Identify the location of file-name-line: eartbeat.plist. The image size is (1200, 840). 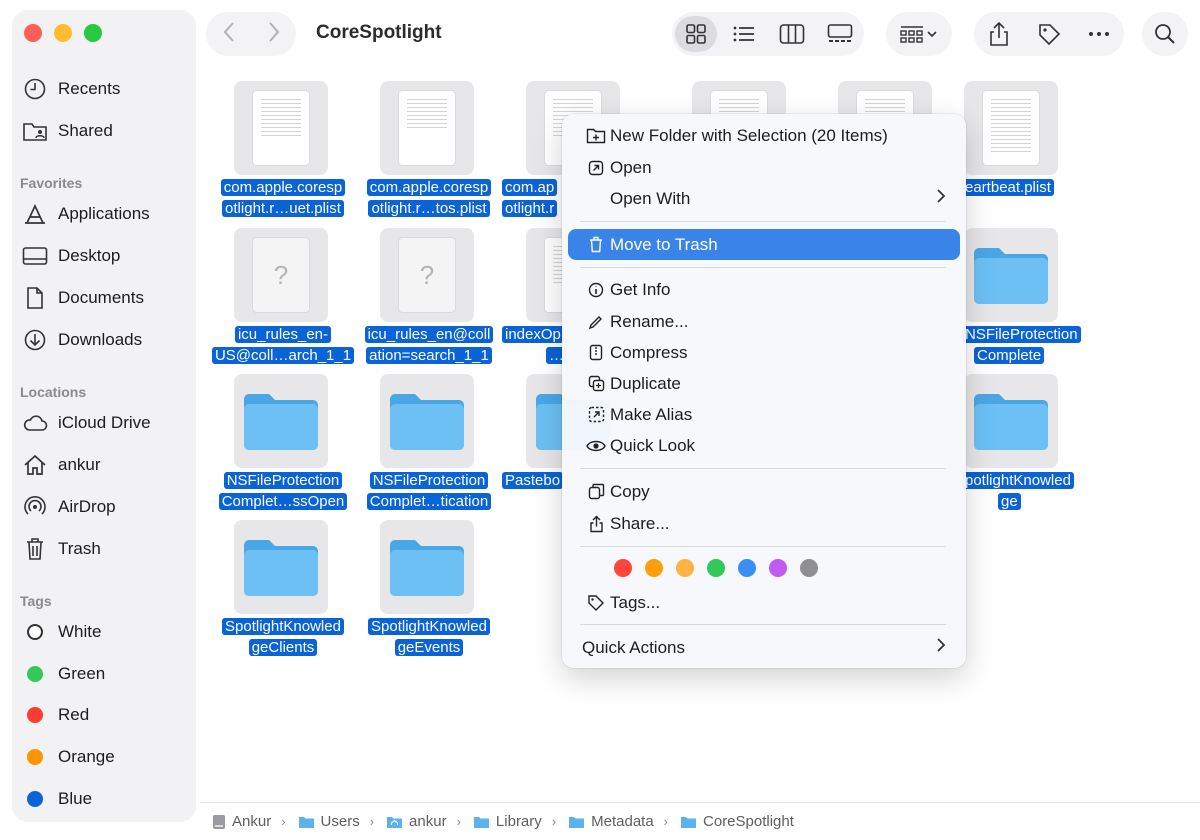
(1008, 187).